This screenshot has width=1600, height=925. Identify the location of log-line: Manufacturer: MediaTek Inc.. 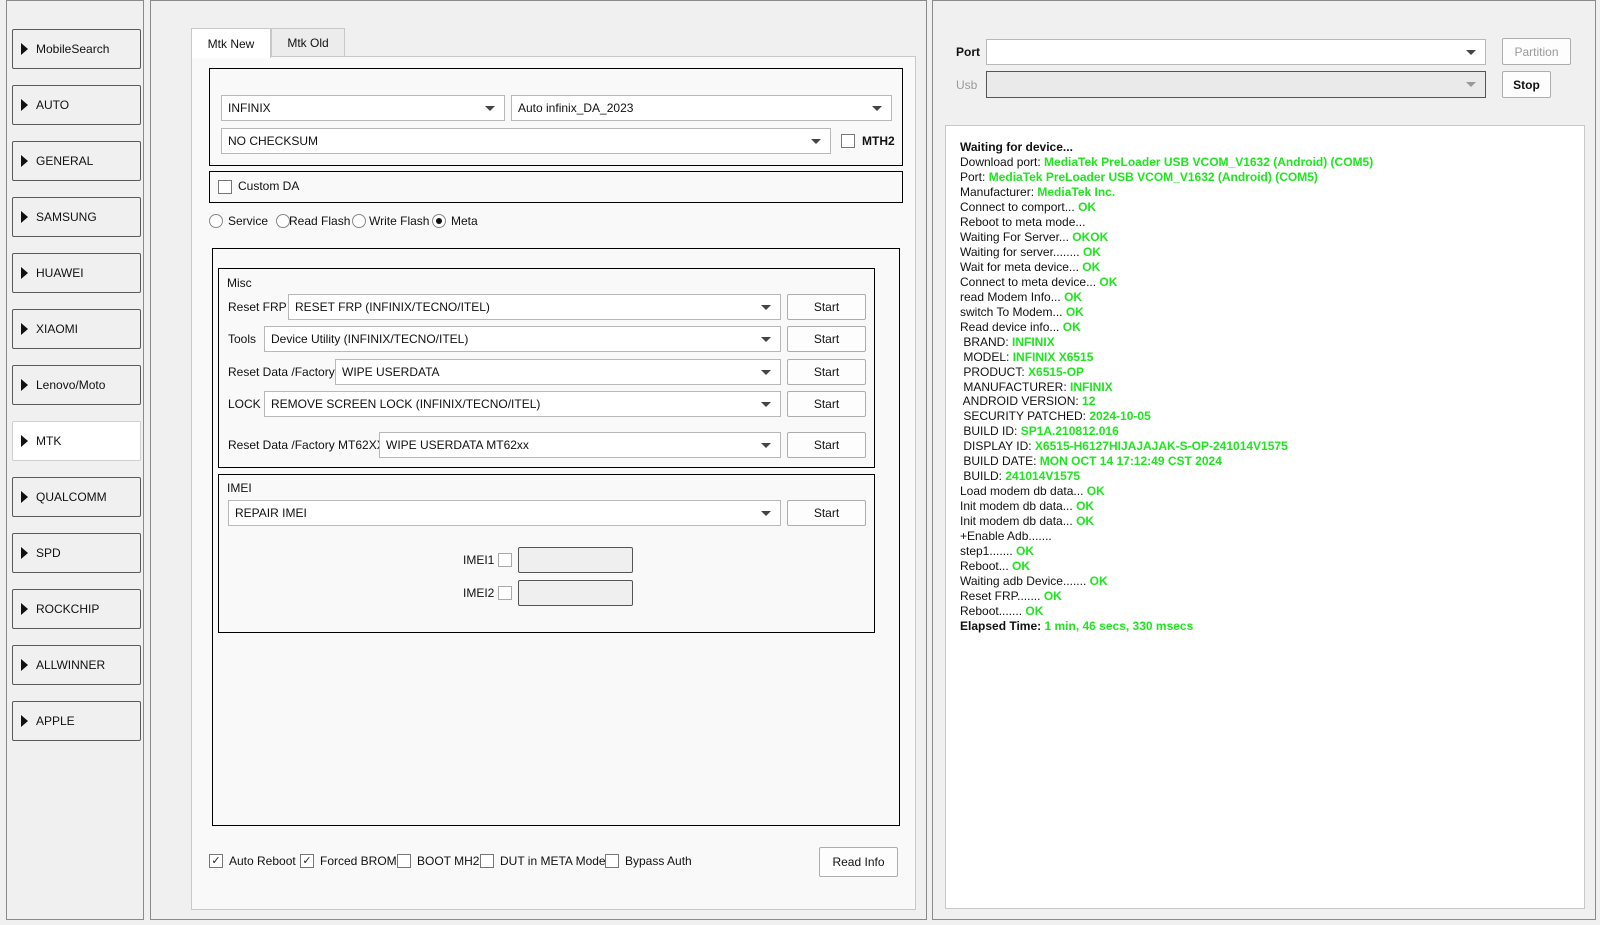
(1272, 192).